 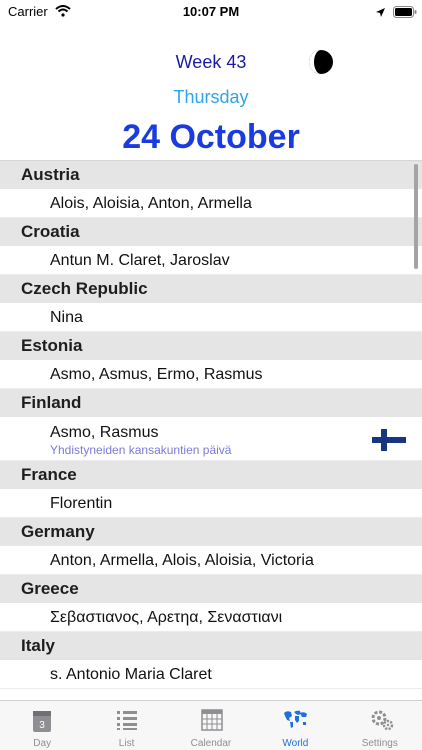 What do you see at coordinates (211, 532) in the screenshot?
I see `country-header-germany: Germany` at bounding box center [211, 532].